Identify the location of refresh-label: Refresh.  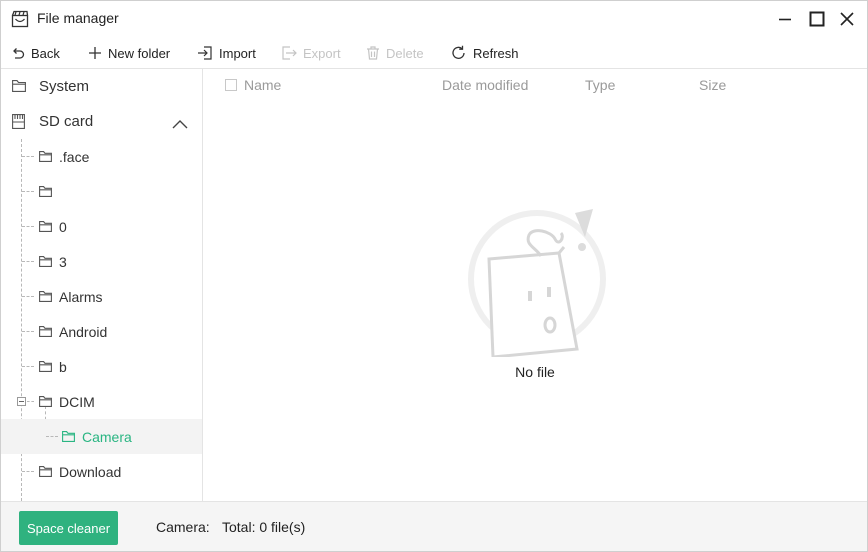
(496, 53).